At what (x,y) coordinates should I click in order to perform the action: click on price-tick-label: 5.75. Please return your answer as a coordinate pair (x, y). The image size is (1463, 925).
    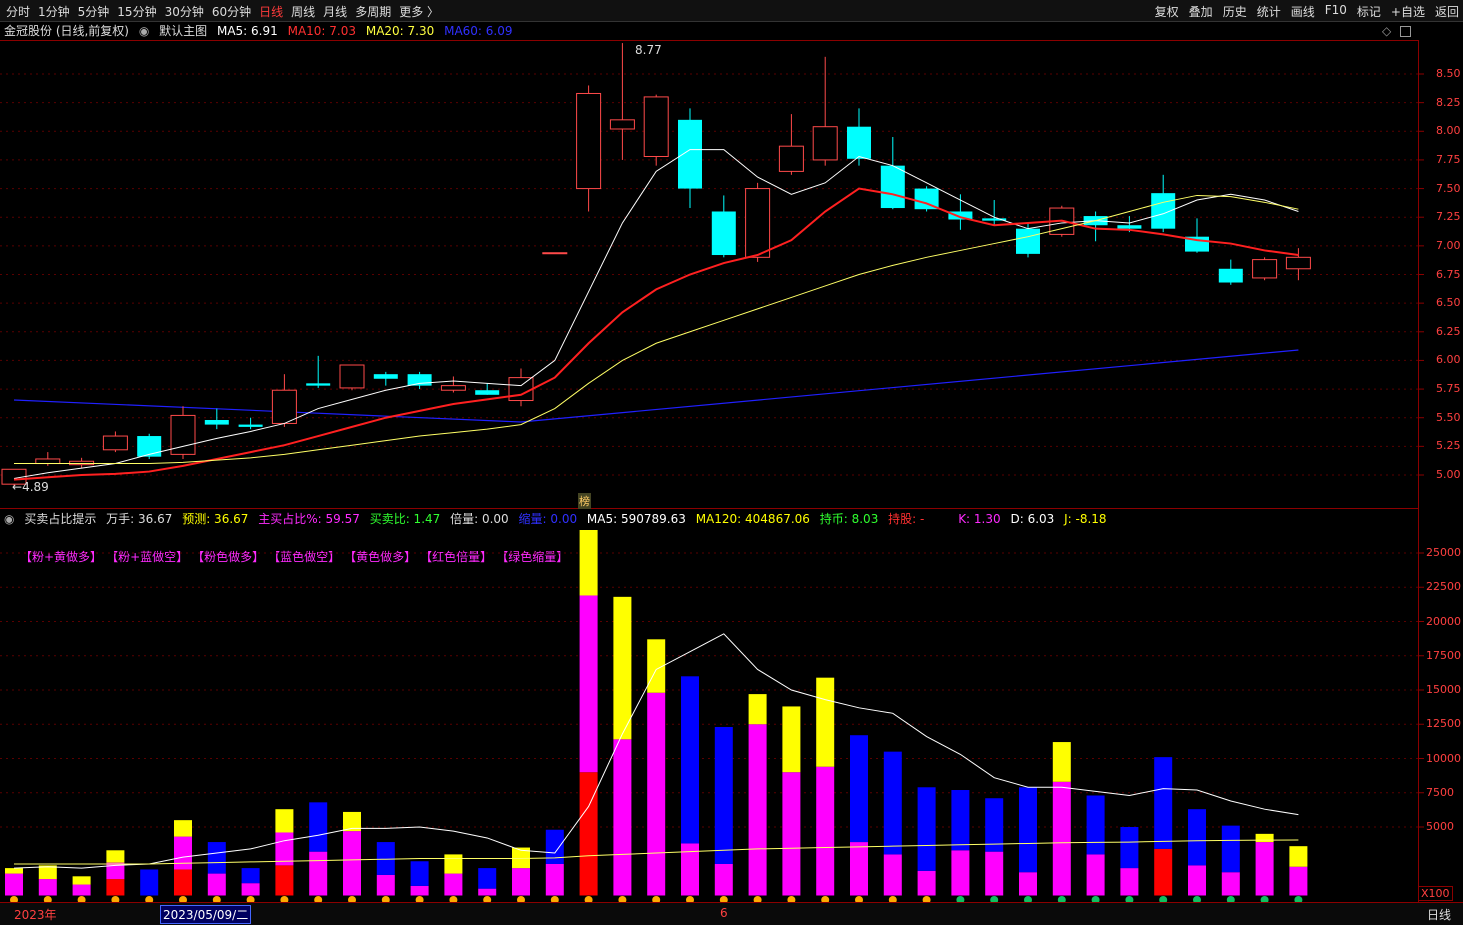
    Looking at the image, I should click on (1448, 389).